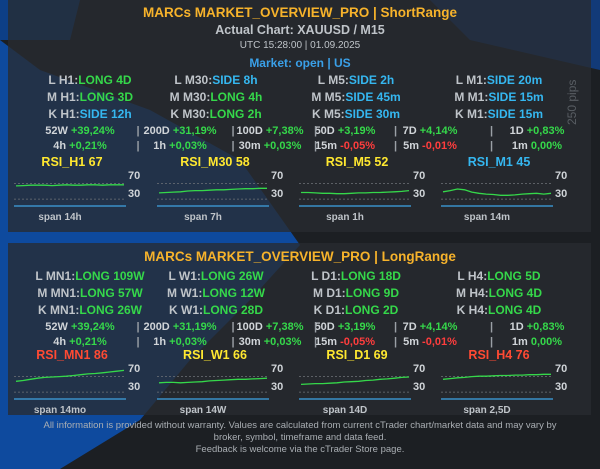  I want to click on perf-period: 1m, so click(519, 146).